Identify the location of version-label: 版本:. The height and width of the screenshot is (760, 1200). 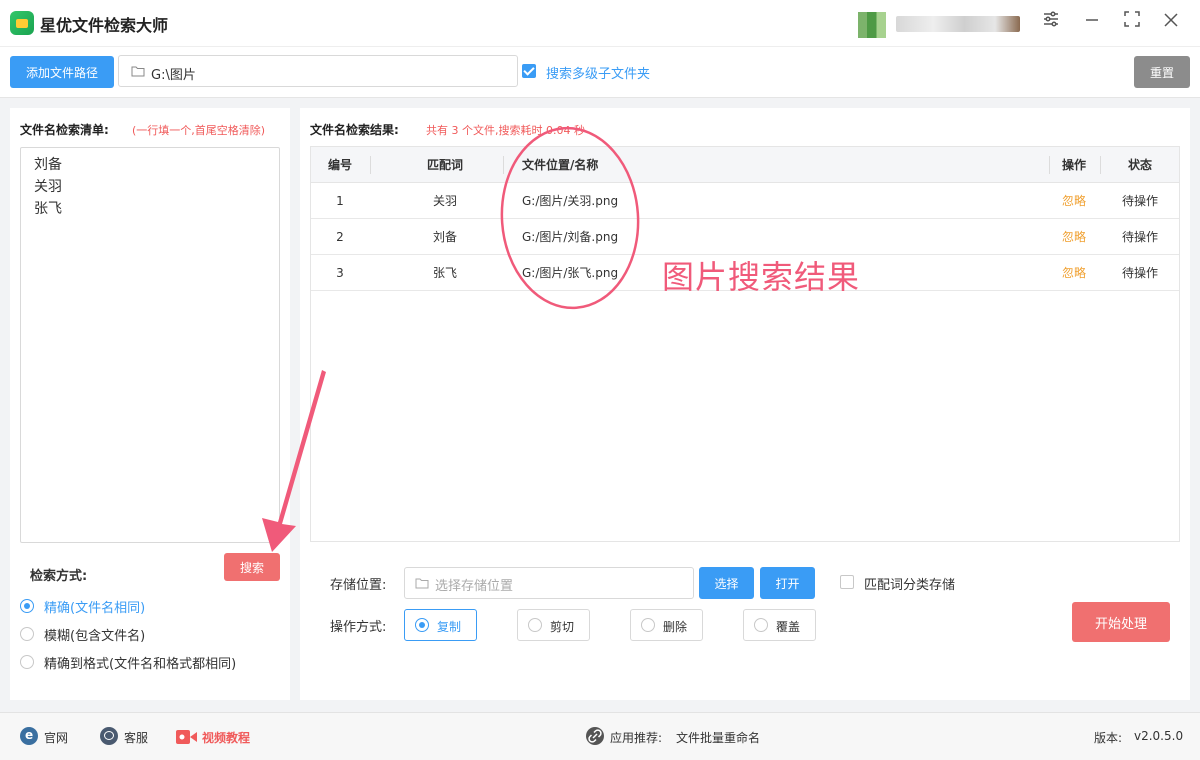
(1108, 738).